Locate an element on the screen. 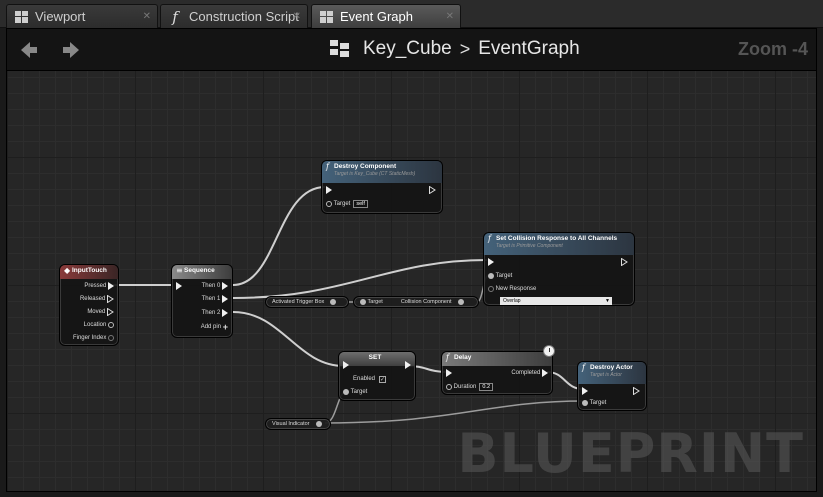 The height and width of the screenshot is (497, 823). node-title: SET is located at coordinates (377, 359).